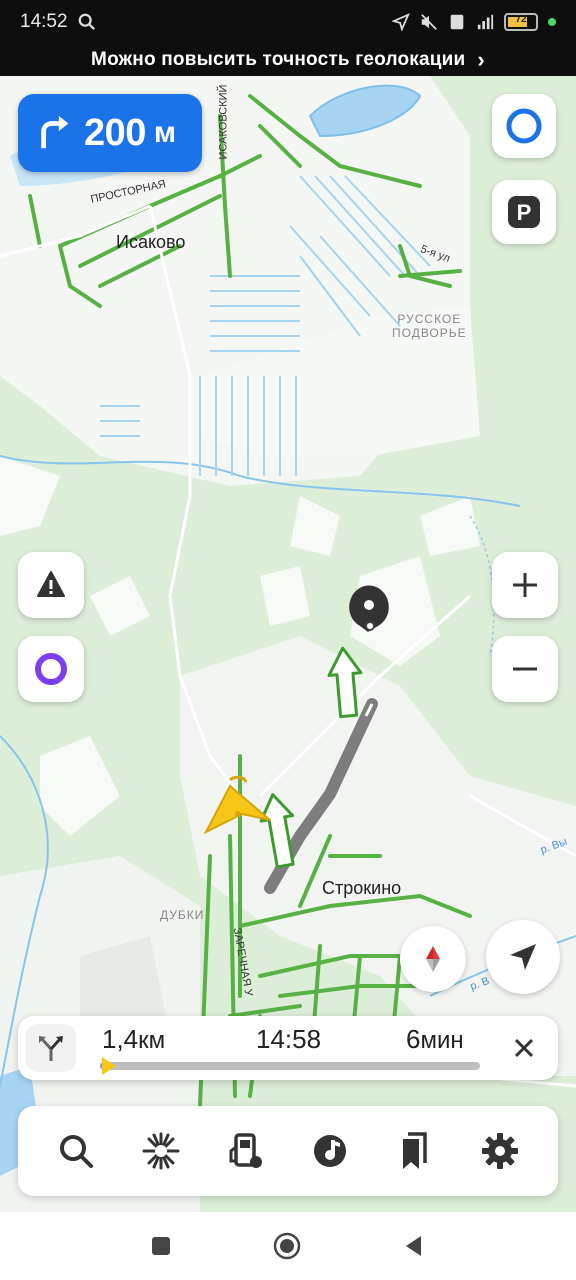  What do you see at coordinates (115, 132) in the screenshot?
I see `turn-distance: 200` at bounding box center [115, 132].